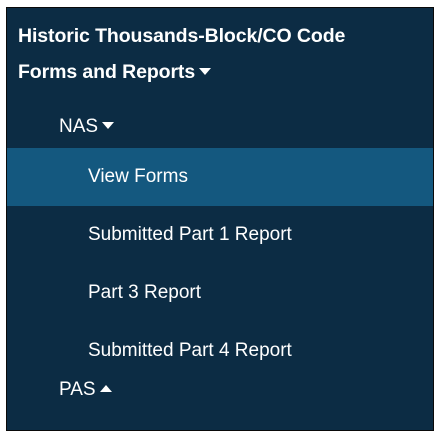 This screenshot has height=438, width=443. I want to click on section-title-line1: Historic Thousands-Block/CO Code, so click(182, 36).